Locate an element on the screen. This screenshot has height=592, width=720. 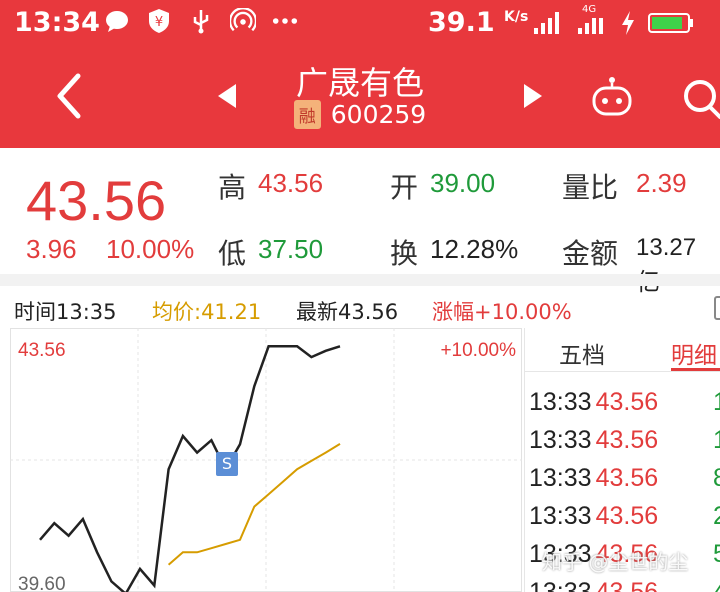
more-icon is located at coordinates (285, 21).